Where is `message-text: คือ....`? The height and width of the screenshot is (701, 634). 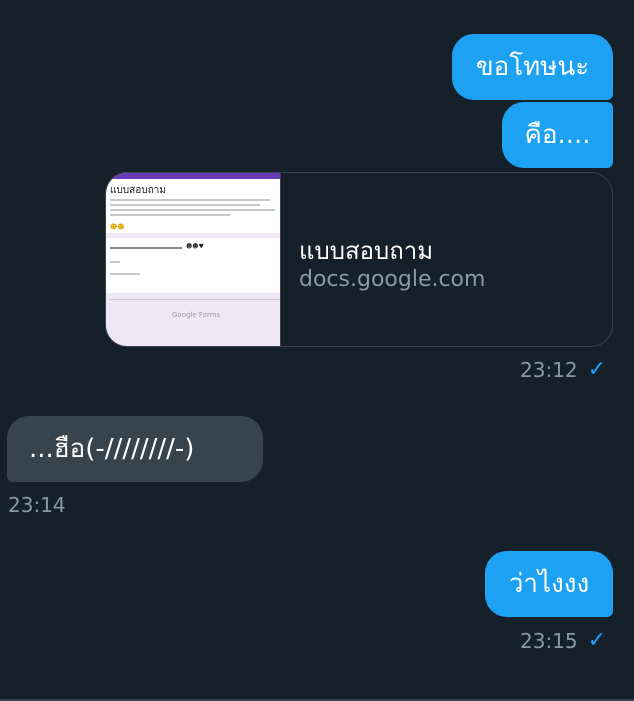 message-text: คือ.... is located at coordinates (557, 135).